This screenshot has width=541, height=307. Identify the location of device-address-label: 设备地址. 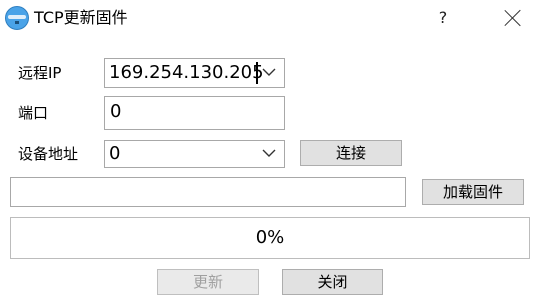
(48, 154).